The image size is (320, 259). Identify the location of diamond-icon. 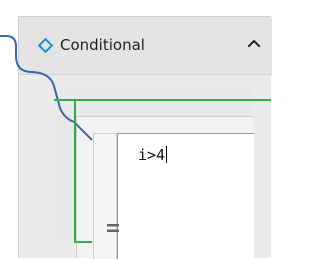
(45, 45).